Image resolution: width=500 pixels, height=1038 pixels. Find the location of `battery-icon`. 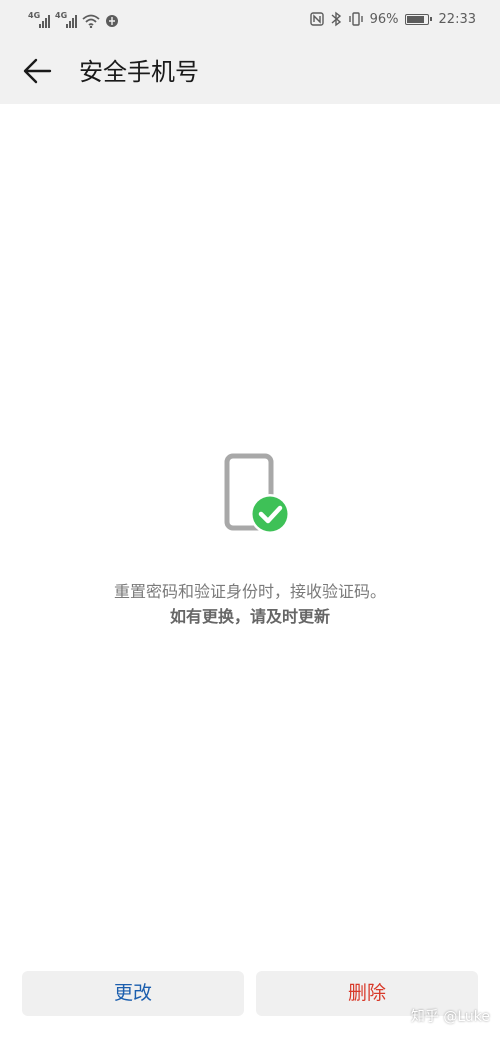

battery-icon is located at coordinates (418, 19).